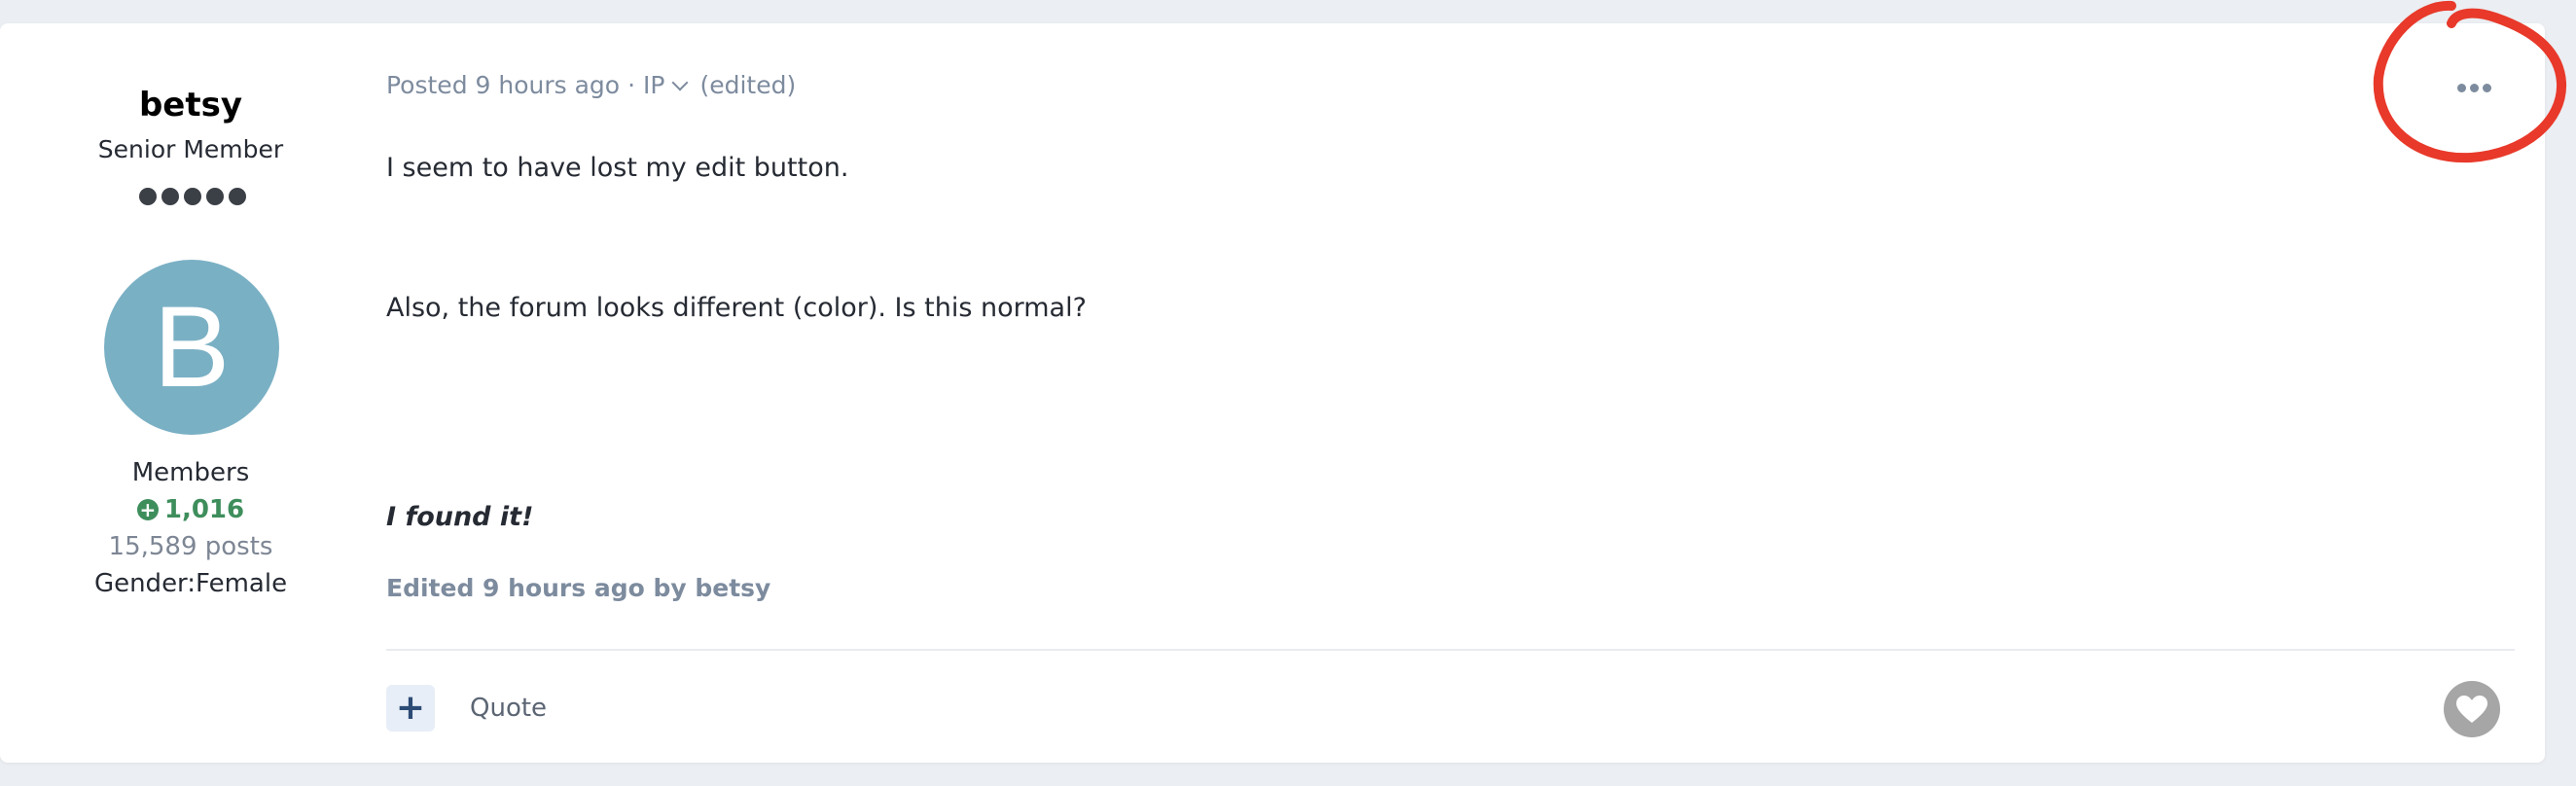 The image size is (2576, 786). What do you see at coordinates (460, 517) in the screenshot?
I see `post-paragraph: I found it!` at bounding box center [460, 517].